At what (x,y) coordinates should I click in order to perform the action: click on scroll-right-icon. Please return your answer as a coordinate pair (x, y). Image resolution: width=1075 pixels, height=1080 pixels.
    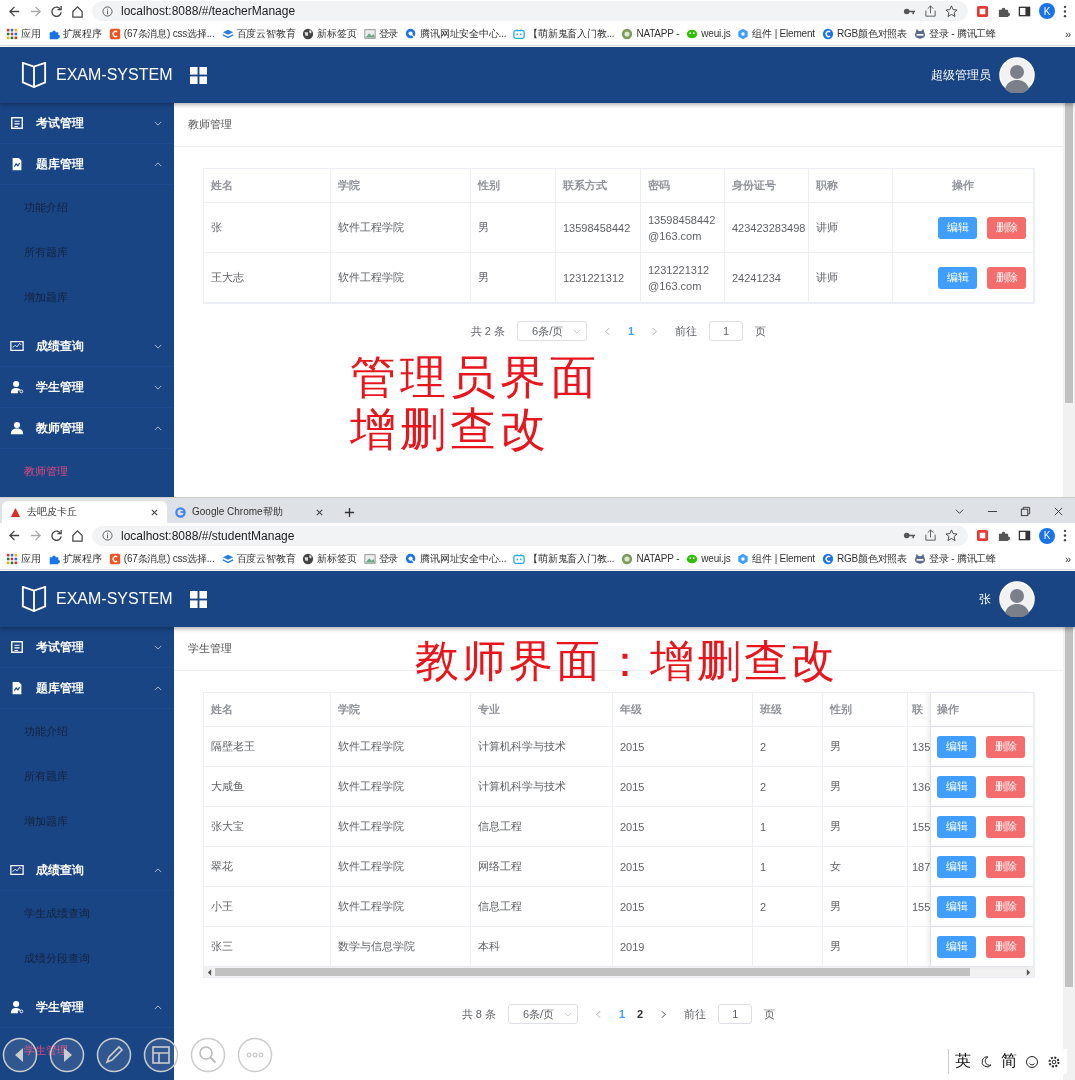
    Looking at the image, I should click on (1028, 972).